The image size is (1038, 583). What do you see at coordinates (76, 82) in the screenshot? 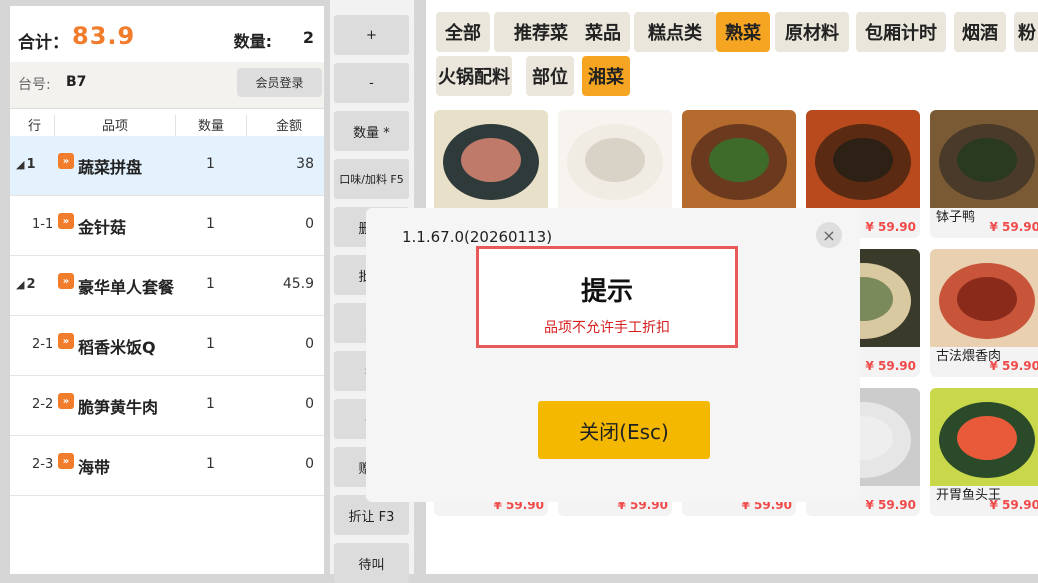
I see `table-number-value: B7` at bounding box center [76, 82].